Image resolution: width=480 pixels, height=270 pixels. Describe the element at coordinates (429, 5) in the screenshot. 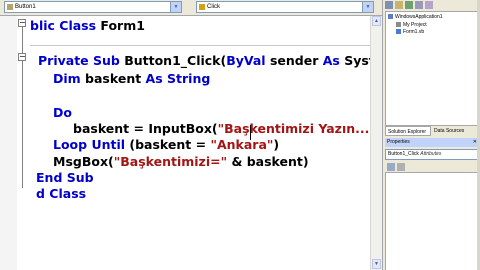

I see `view-designer-icon` at that location.